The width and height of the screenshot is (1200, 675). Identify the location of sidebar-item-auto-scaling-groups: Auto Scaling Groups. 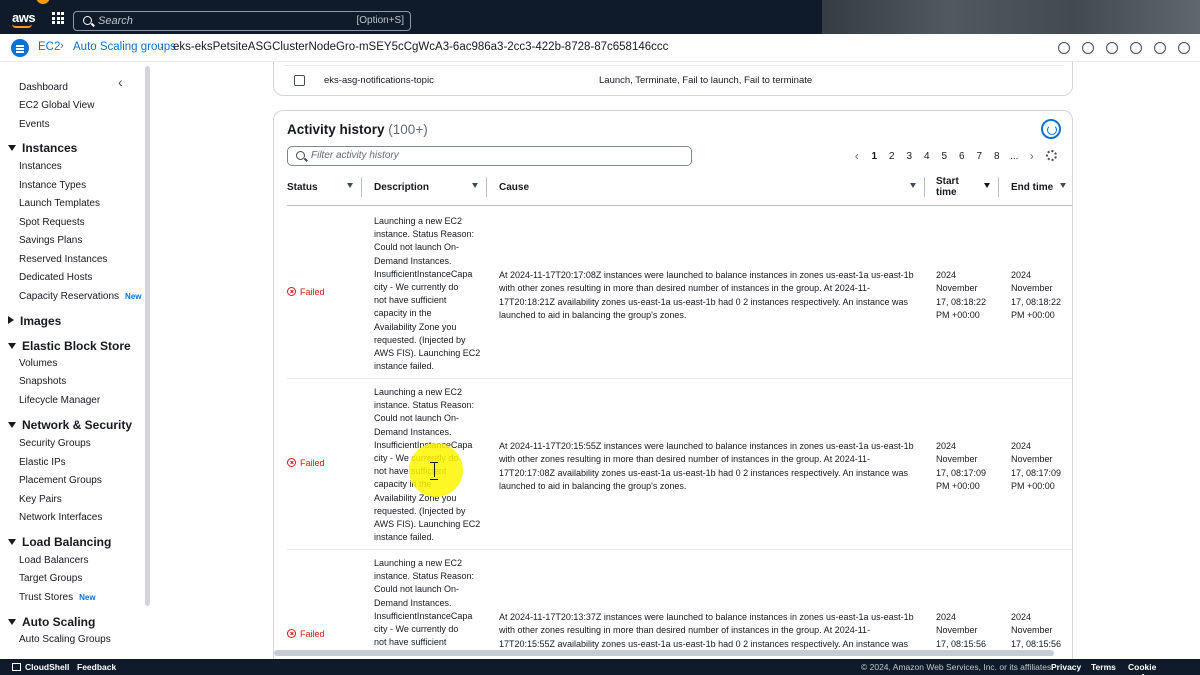
(65, 639).